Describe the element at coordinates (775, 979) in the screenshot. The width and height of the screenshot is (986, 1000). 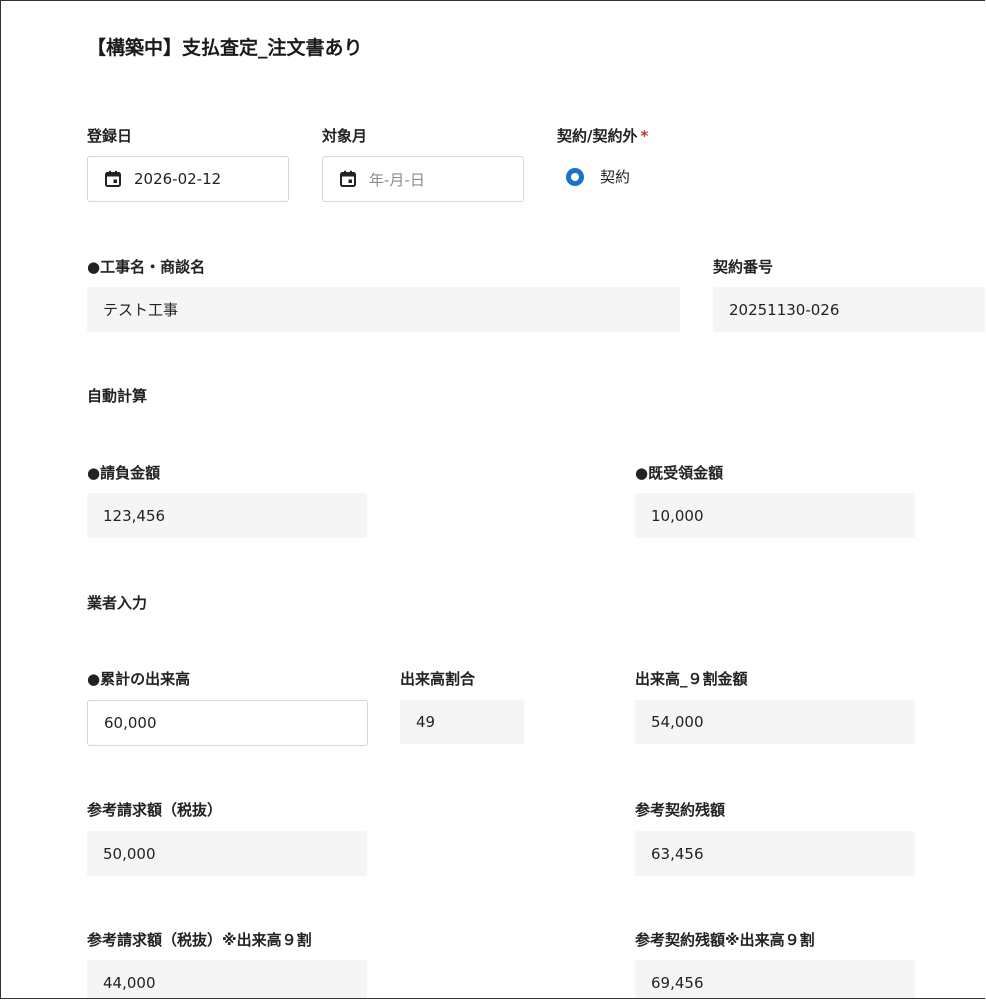
I see `ref-contract-balance-90-field: 69,456` at that location.